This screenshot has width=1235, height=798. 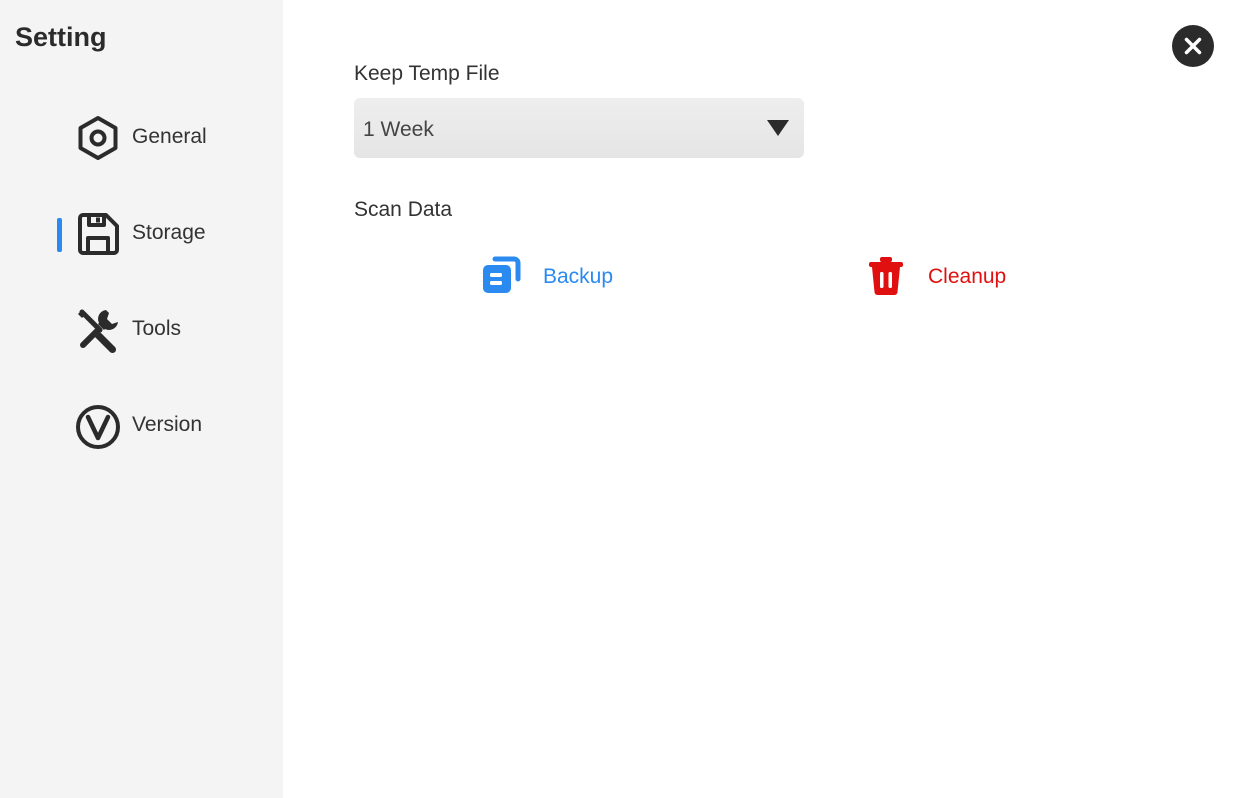 What do you see at coordinates (98, 234) in the screenshot?
I see `floppy-disk-icon` at bounding box center [98, 234].